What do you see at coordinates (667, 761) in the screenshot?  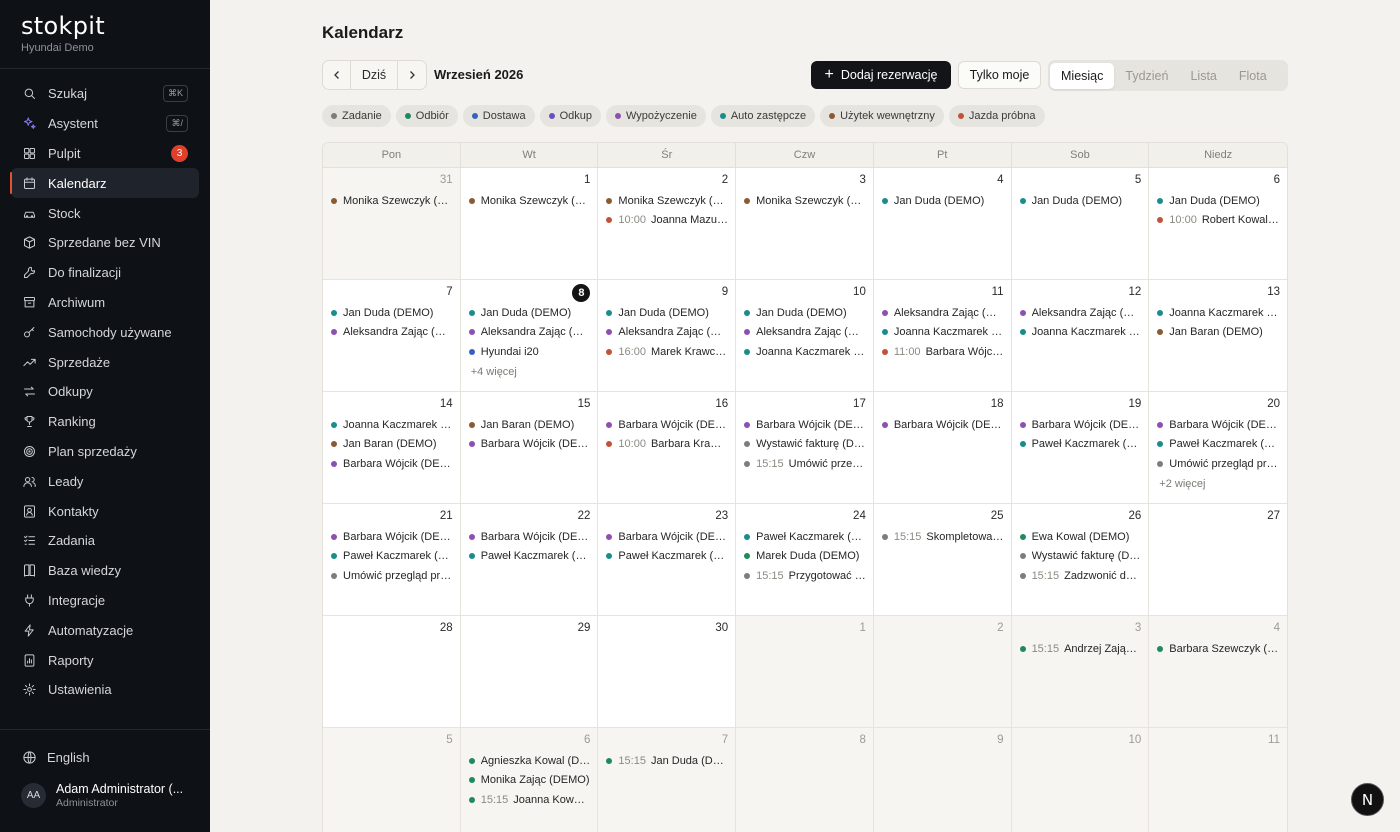 I see `calendar-event: 15:15 Jan Duda (DEMO)` at bounding box center [667, 761].